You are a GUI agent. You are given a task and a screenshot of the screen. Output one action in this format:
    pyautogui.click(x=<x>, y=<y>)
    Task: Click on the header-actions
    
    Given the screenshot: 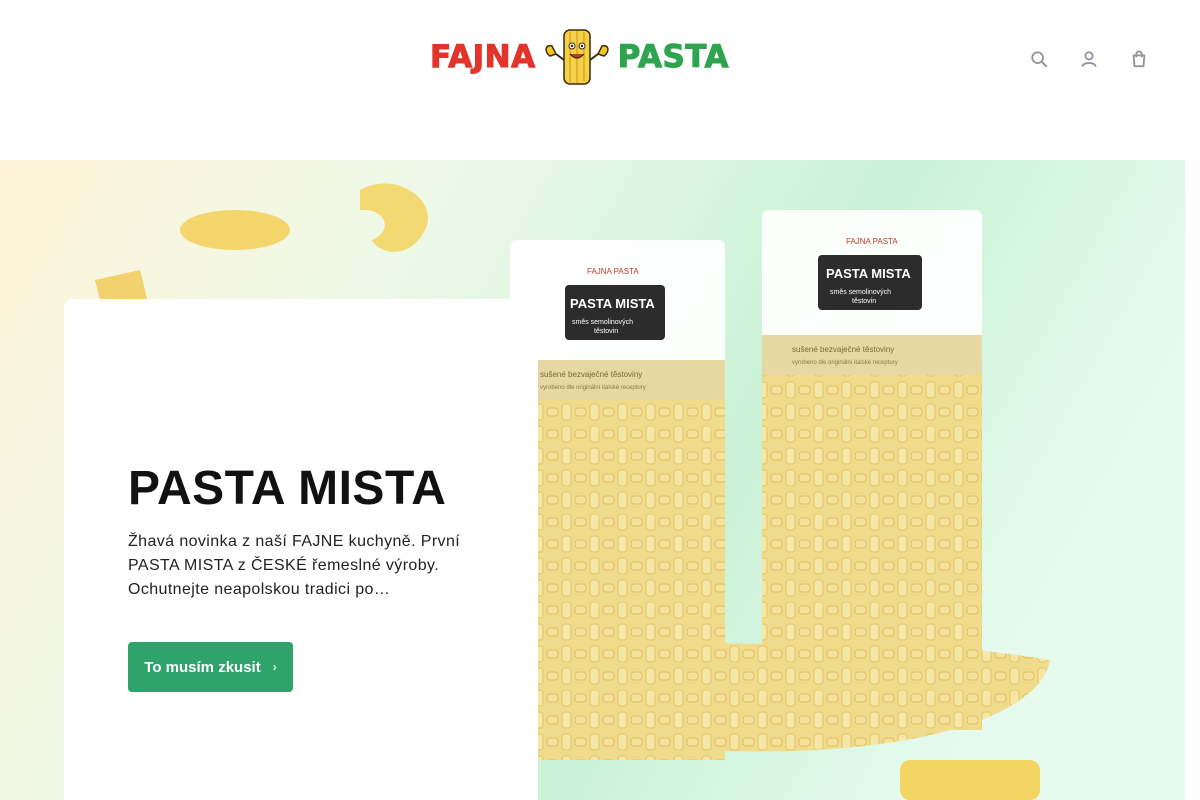 What is the action you would take?
    pyautogui.click(x=1089, y=59)
    